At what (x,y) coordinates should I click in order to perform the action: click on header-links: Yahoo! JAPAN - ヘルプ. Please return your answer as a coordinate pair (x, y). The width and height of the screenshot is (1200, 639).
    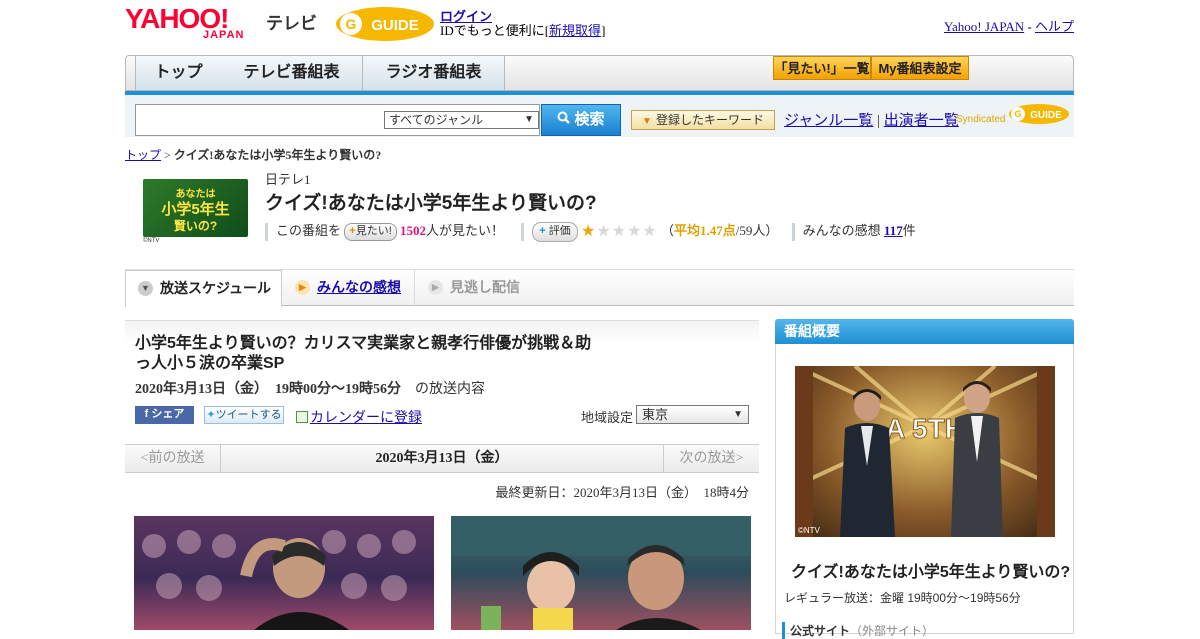
    Looking at the image, I should click on (1009, 25).